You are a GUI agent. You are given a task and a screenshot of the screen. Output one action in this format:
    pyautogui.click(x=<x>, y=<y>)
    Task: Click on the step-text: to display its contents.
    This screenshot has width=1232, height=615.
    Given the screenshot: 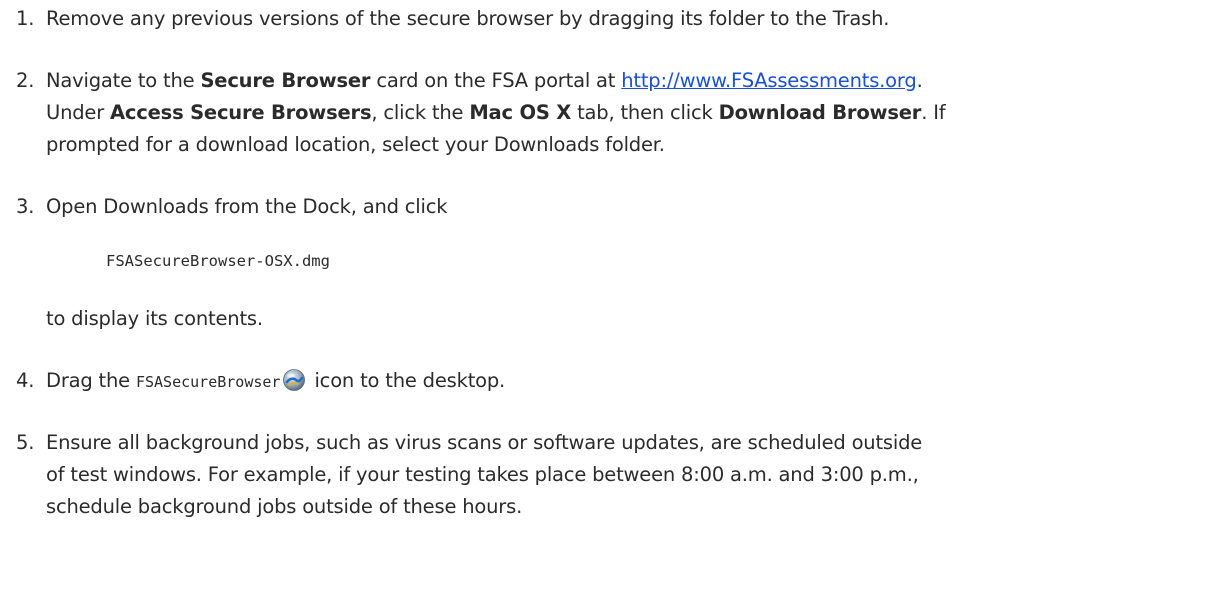 What is the action you would take?
    pyautogui.click(x=154, y=318)
    